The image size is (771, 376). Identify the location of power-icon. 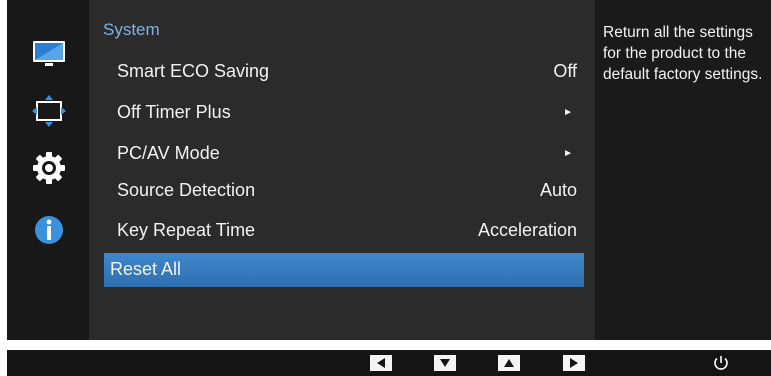
(721, 363).